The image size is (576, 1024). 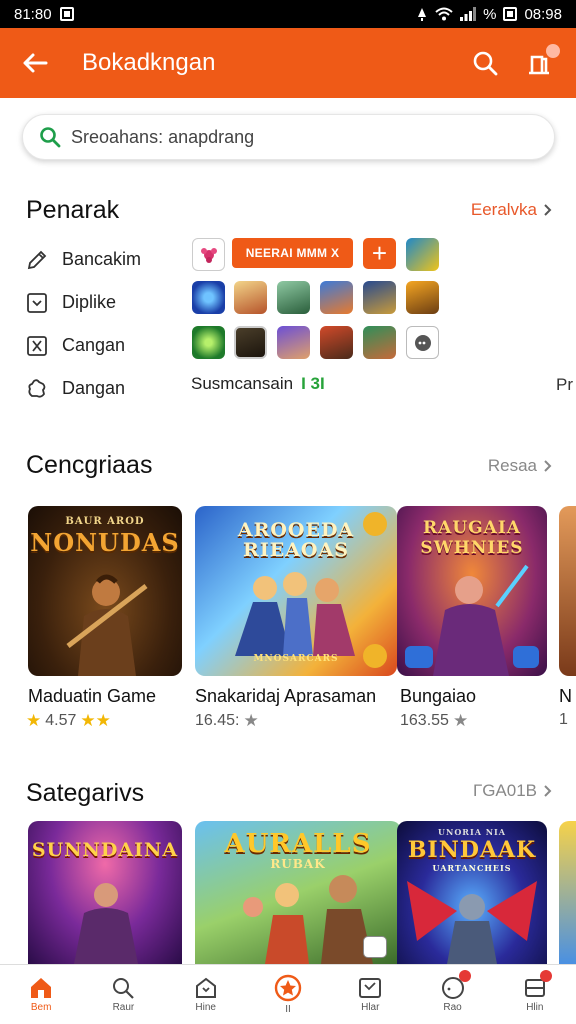 I want to click on back-button, so click(x=35, y=63).